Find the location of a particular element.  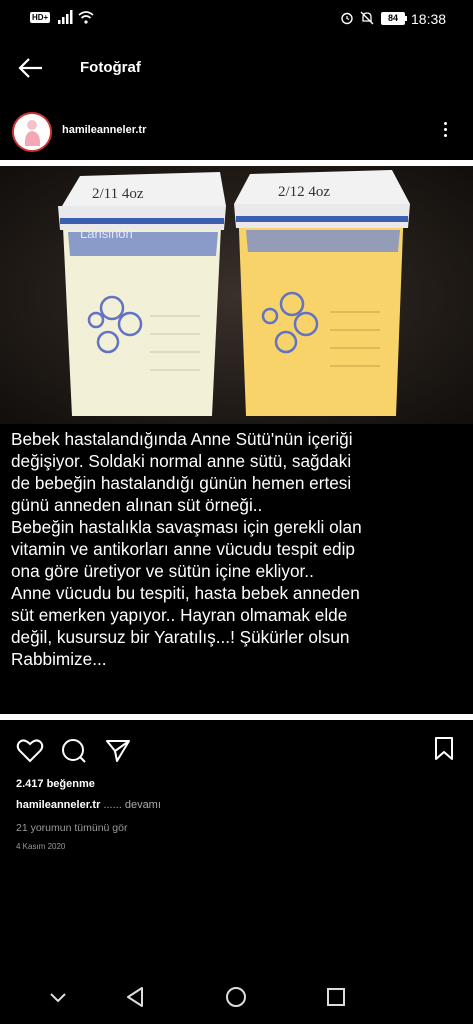

status-time: 18:38 is located at coordinates (429, 19).